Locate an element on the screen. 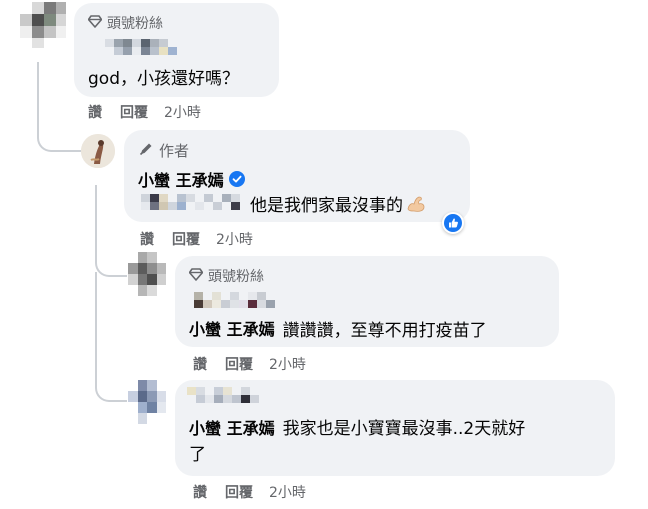 The image size is (648, 509). comment-text: 小蠻 王承嫣 讚讚讚，至尊不用打疫苗了 is located at coordinates (338, 328).